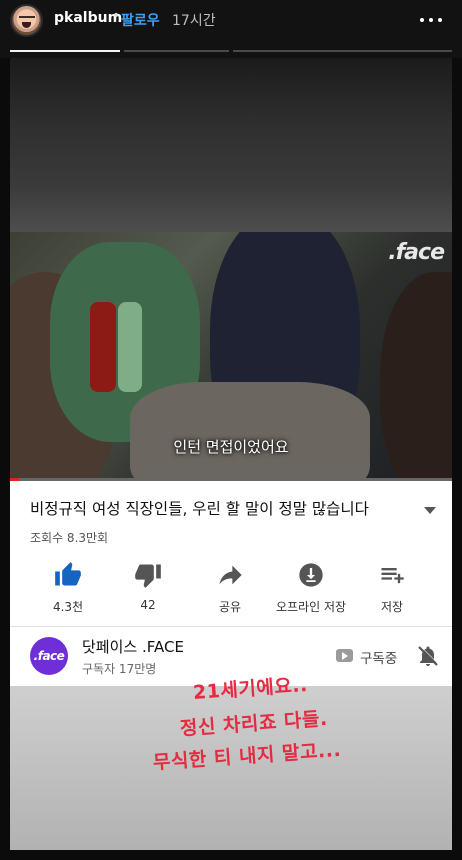 The height and width of the screenshot is (860, 462). I want to click on save-label: 저장, so click(392, 607).